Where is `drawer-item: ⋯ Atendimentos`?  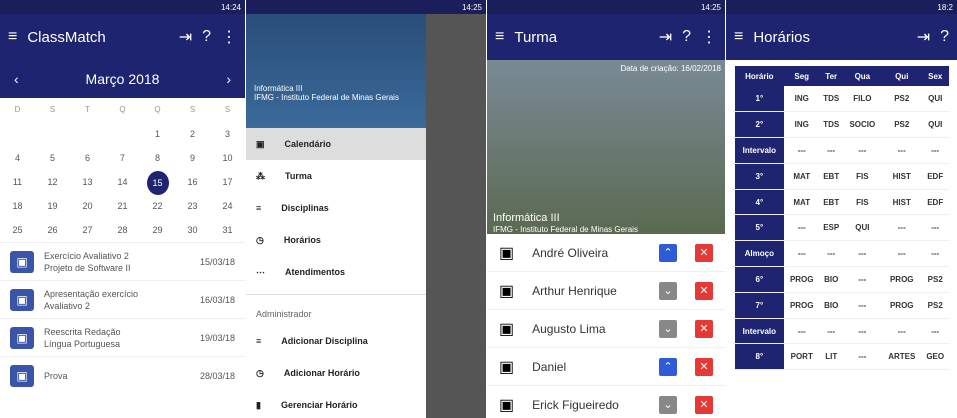
drawer-item: ⋯ Atendimentos is located at coordinates (336, 272).